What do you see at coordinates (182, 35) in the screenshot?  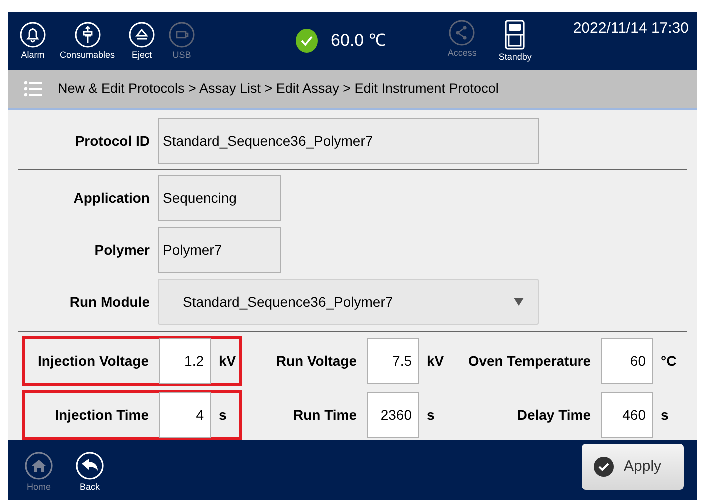 I see `usb-drive-icon` at bounding box center [182, 35].